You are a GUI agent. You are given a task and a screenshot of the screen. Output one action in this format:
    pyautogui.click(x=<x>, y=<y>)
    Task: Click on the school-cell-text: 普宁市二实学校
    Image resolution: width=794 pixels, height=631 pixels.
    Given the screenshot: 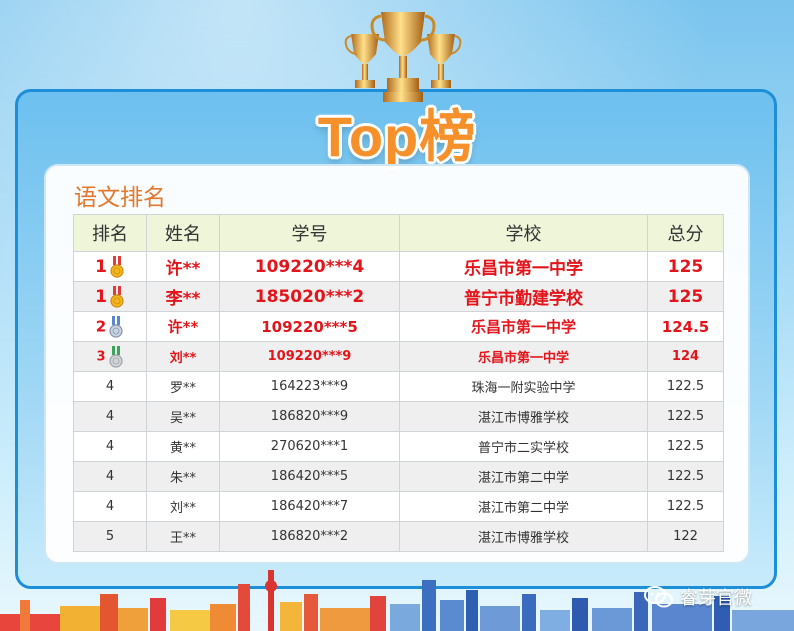 What is the action you would take?
    pyautogui.click(x=523, y=448)
    